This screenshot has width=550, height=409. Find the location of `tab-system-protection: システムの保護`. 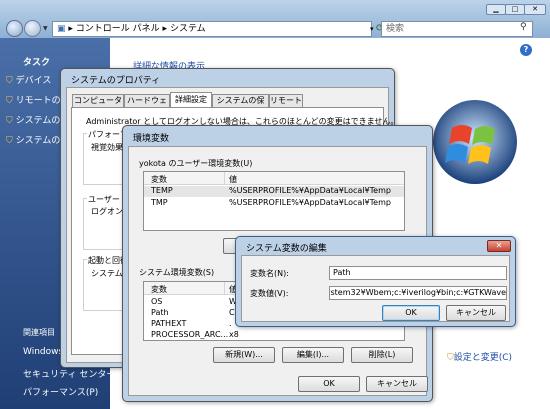

tab-system-protection: システムの保護 is located at coordinates (240, 105).